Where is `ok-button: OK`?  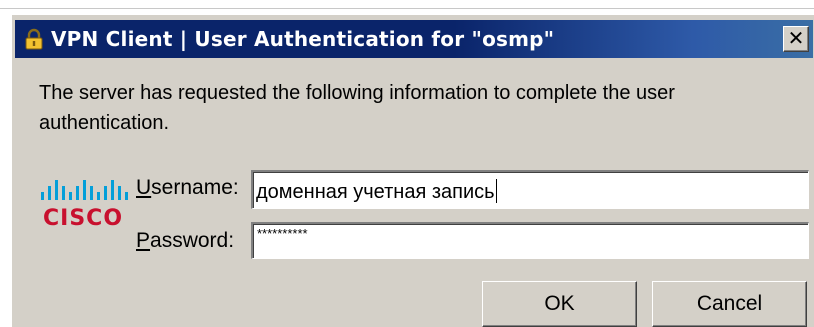
ok-button: OK is located at coordinates (559, 304).